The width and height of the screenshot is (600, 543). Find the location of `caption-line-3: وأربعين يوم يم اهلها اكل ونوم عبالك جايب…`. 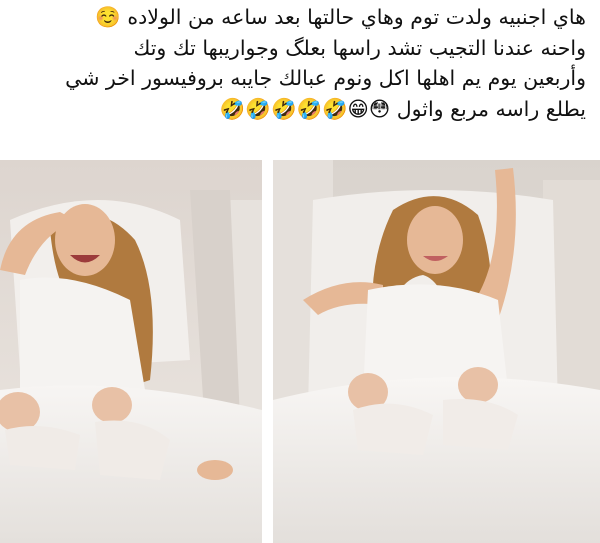

caption-line-3: وأربعين يوم يم اهلها اكل ونوم عبالك جايب… is located at coordinates (325, 78).